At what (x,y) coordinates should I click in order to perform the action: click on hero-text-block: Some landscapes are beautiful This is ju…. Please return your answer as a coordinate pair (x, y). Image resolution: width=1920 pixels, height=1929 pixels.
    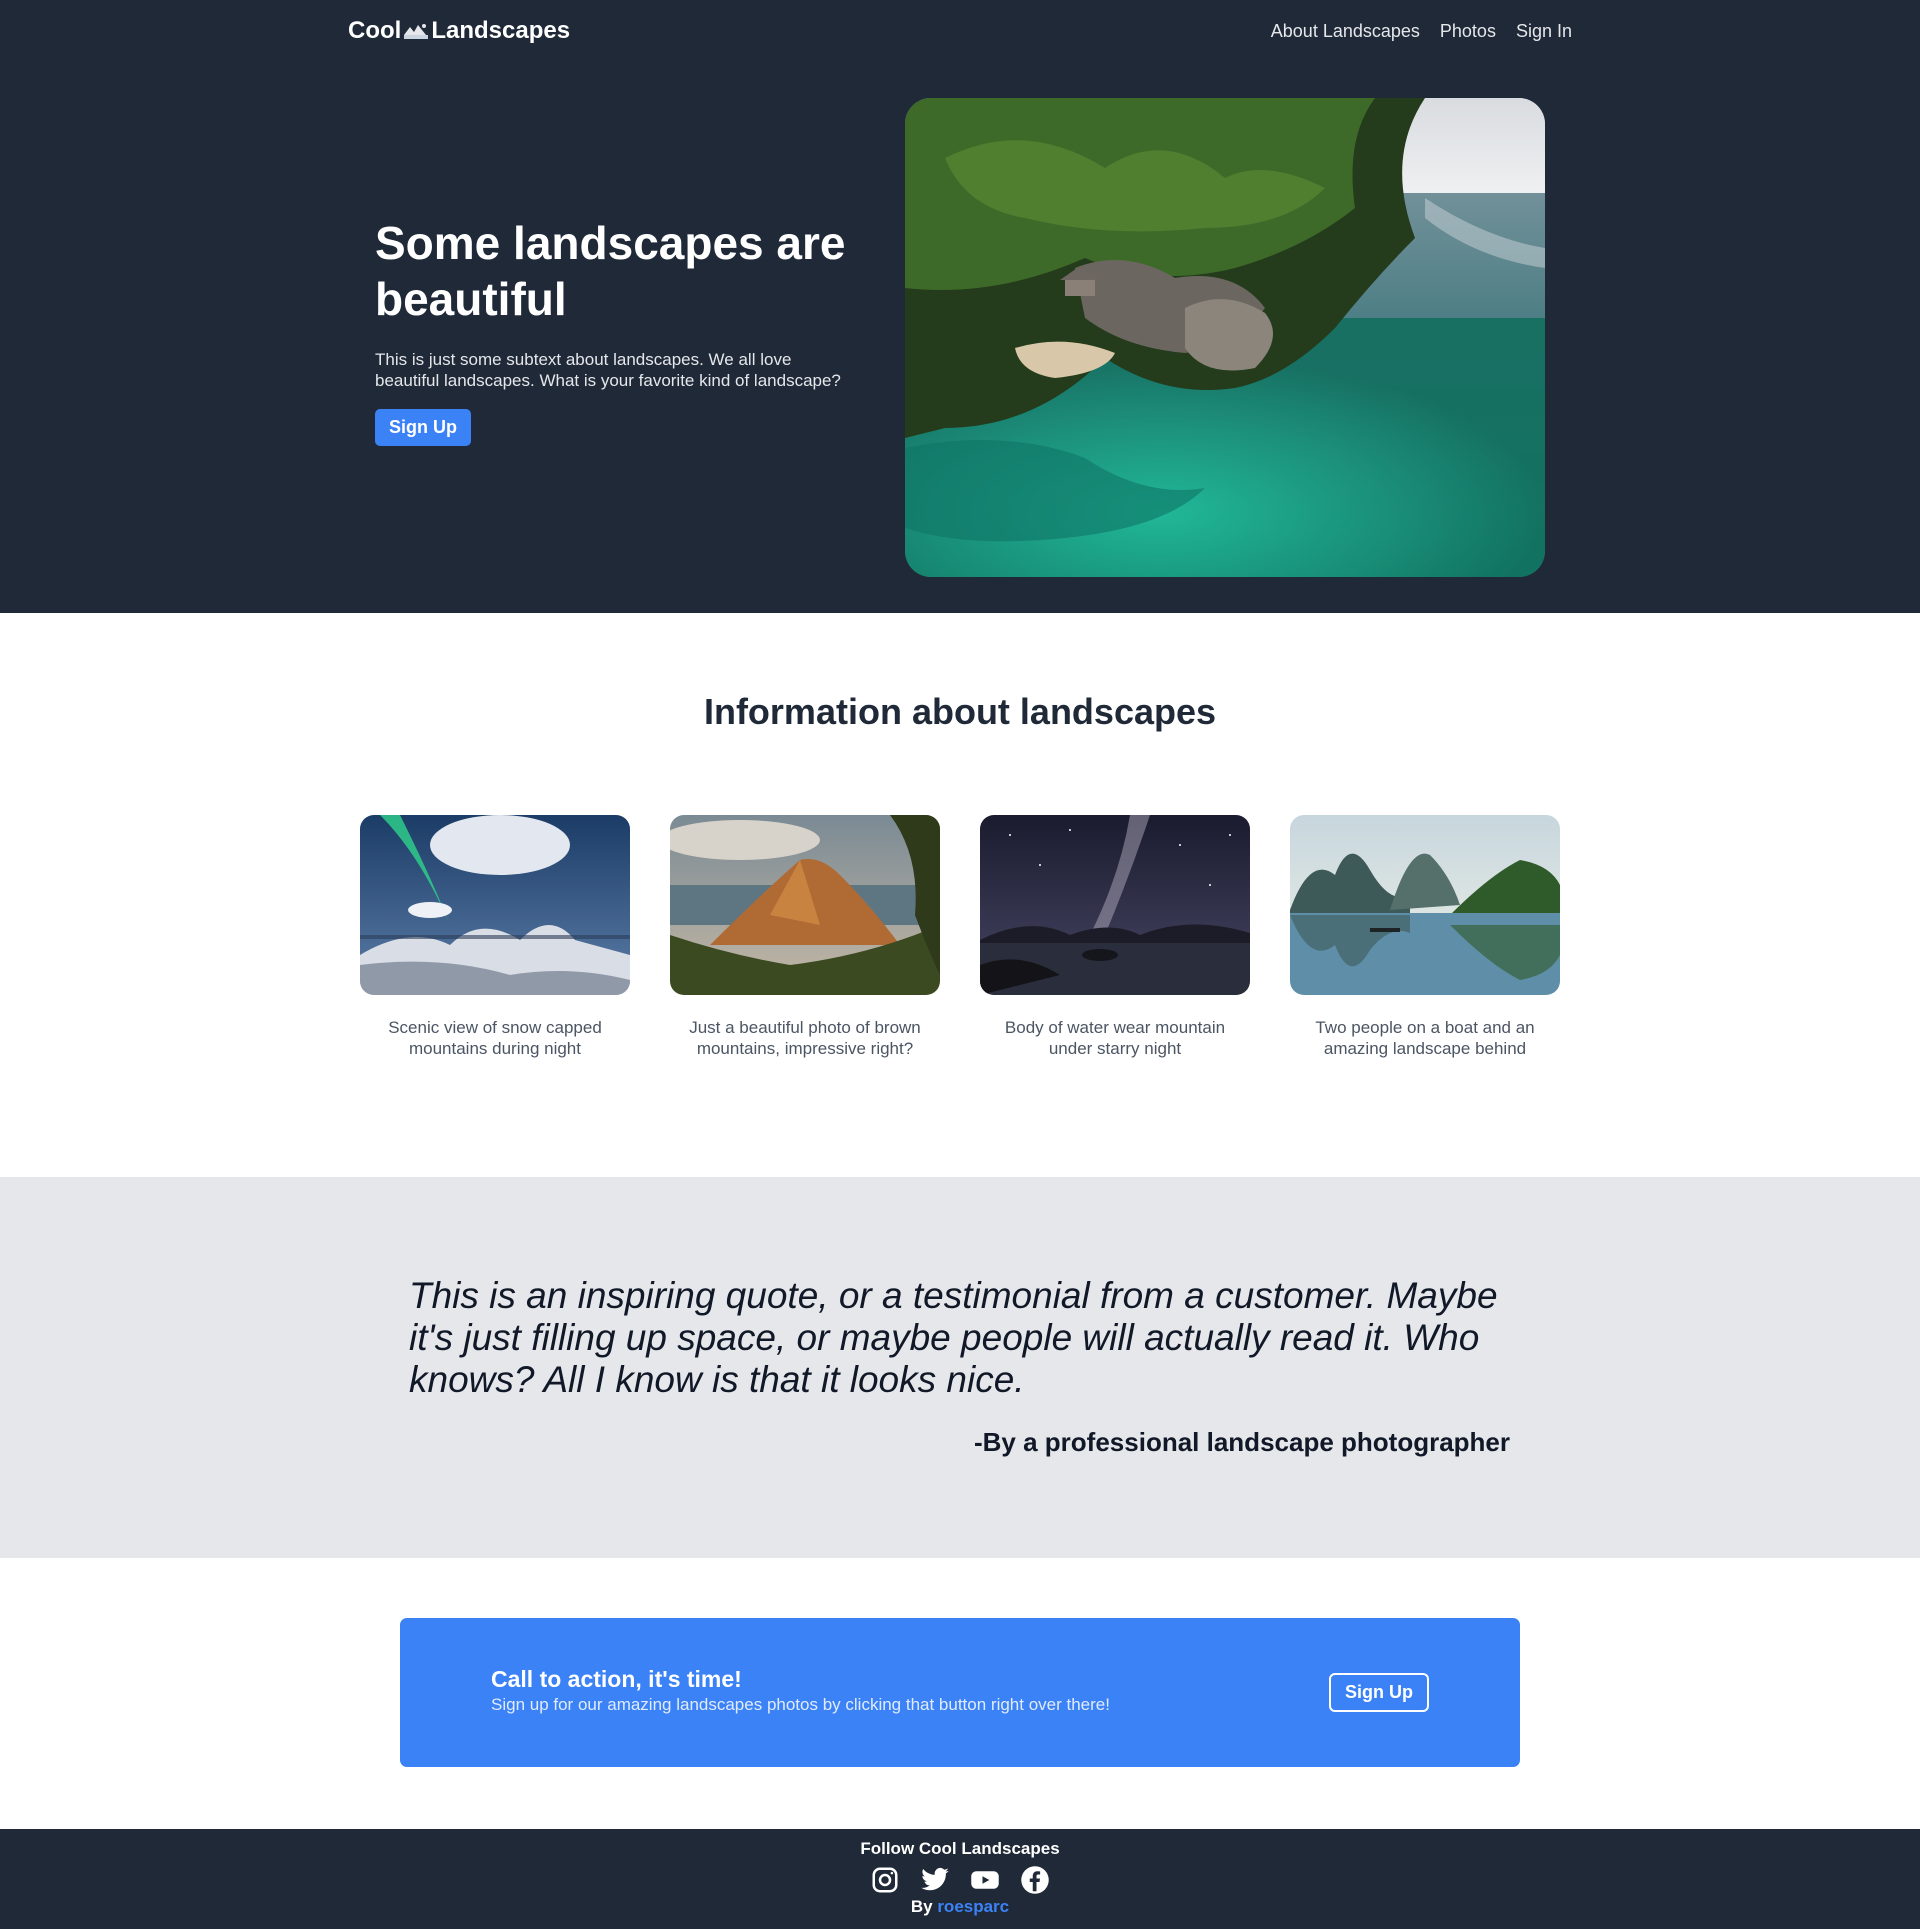
    Looking at the image, I should click on (615, 330).